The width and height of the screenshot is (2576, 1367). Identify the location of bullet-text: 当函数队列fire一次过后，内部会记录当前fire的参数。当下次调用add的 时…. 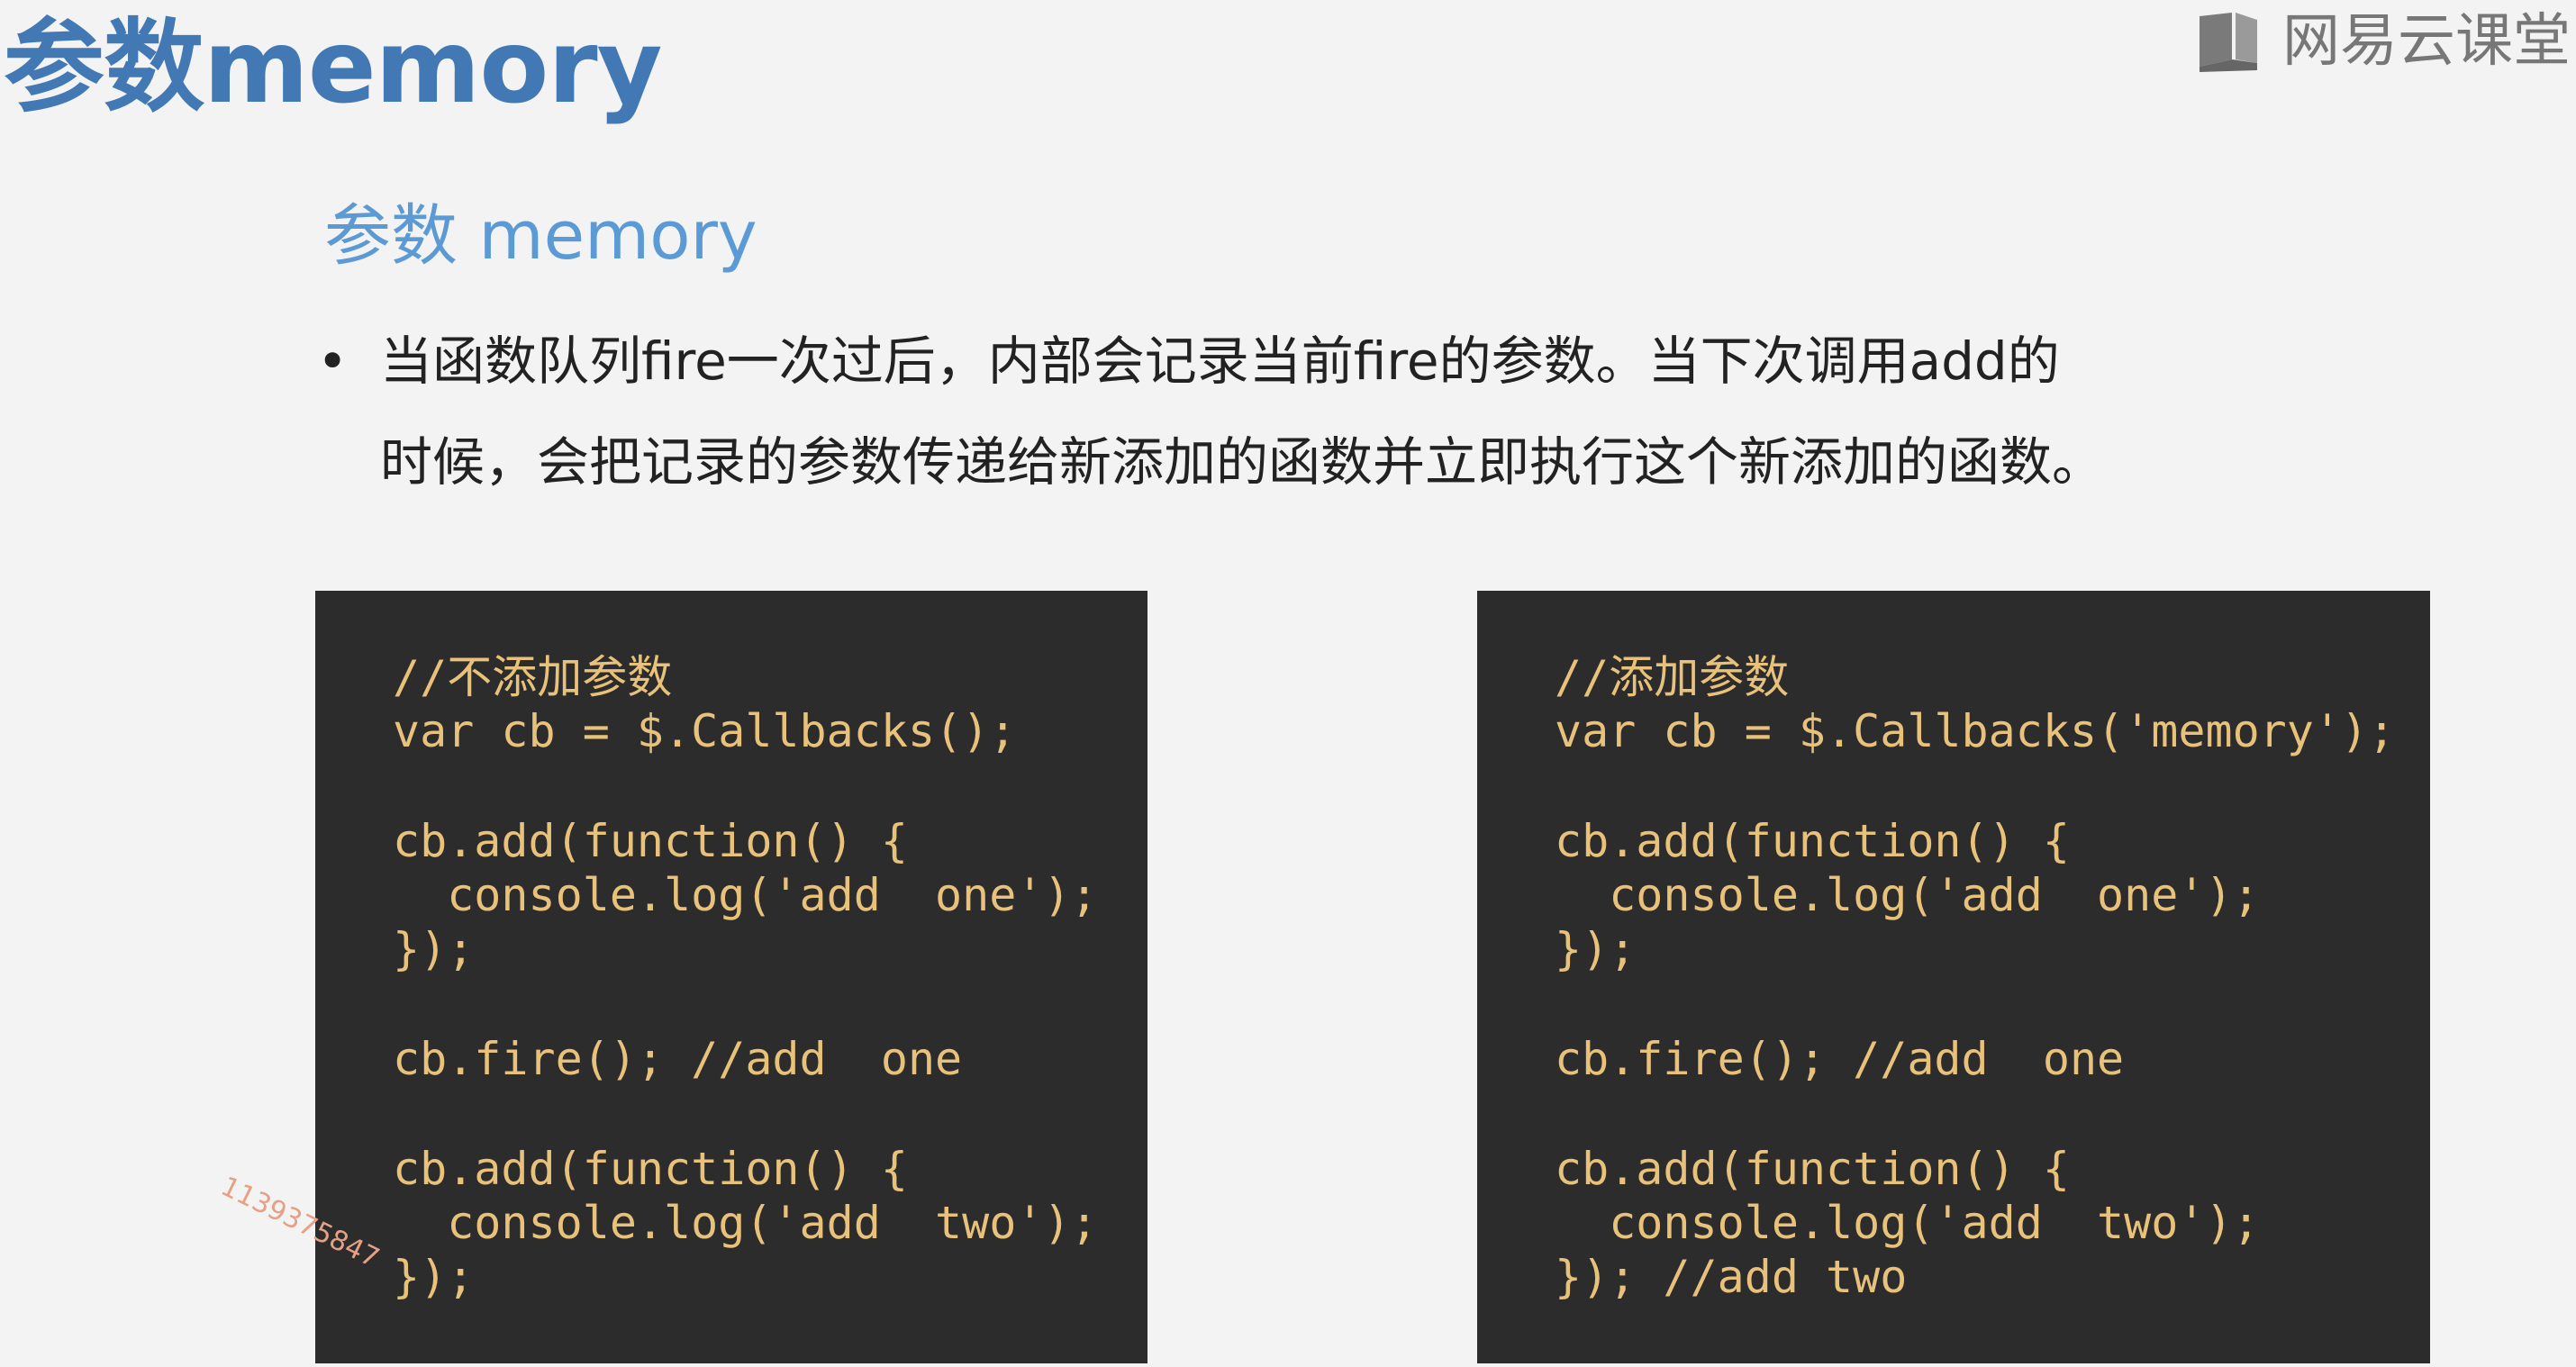
(1242, 411).